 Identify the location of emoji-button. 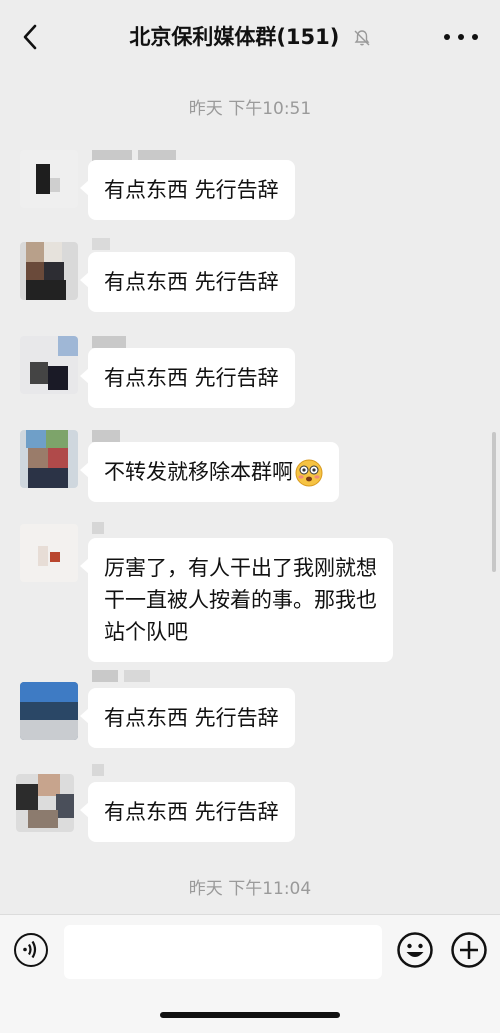
(415, 950).